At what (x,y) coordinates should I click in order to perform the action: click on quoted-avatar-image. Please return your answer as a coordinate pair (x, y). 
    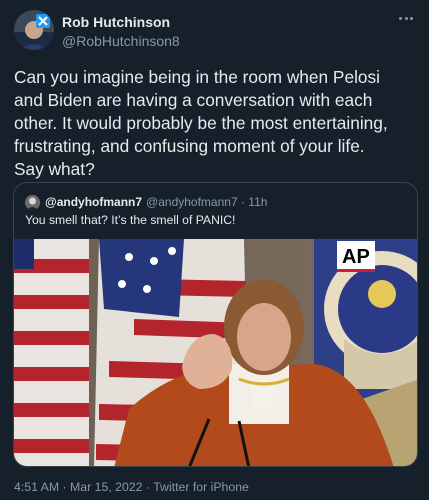
    Looking at the image, I should click on (32, 202).